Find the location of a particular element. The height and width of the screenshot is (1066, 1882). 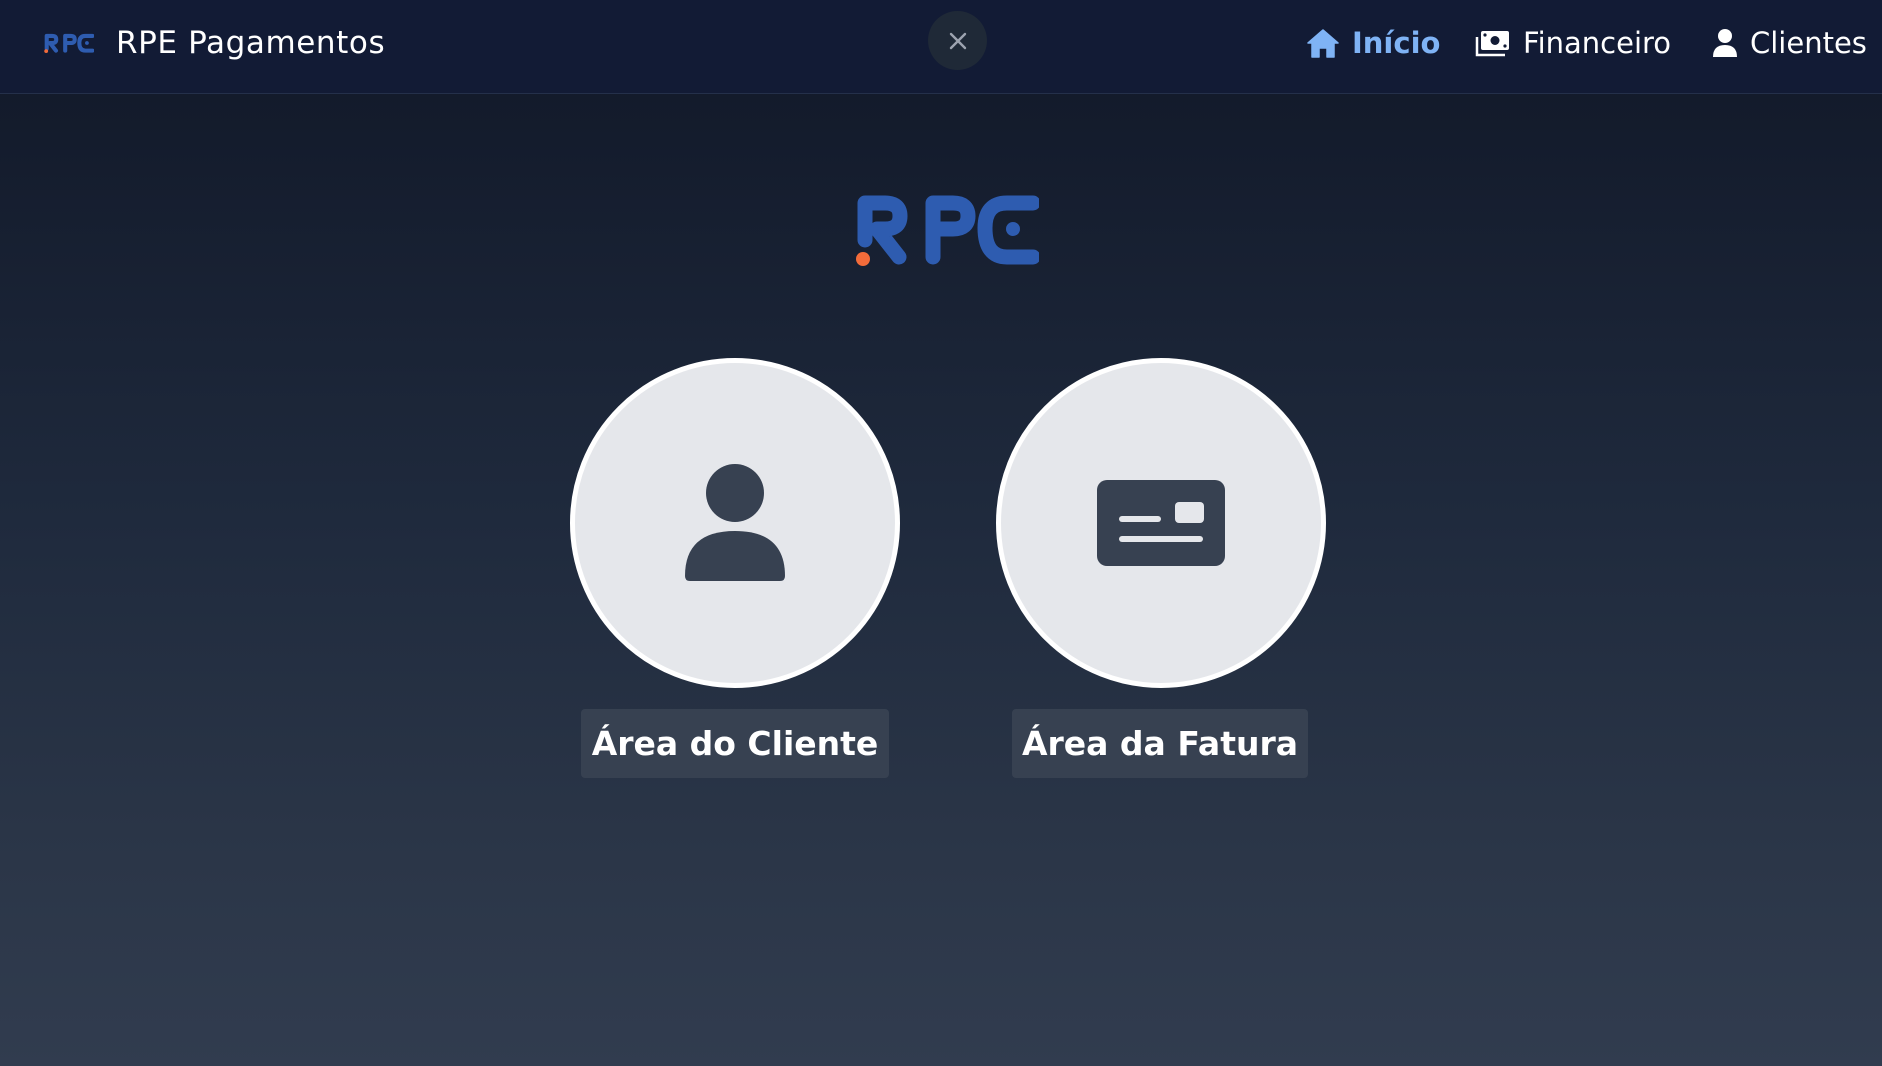

id-card-icon is located at coordinates (1161, 523).